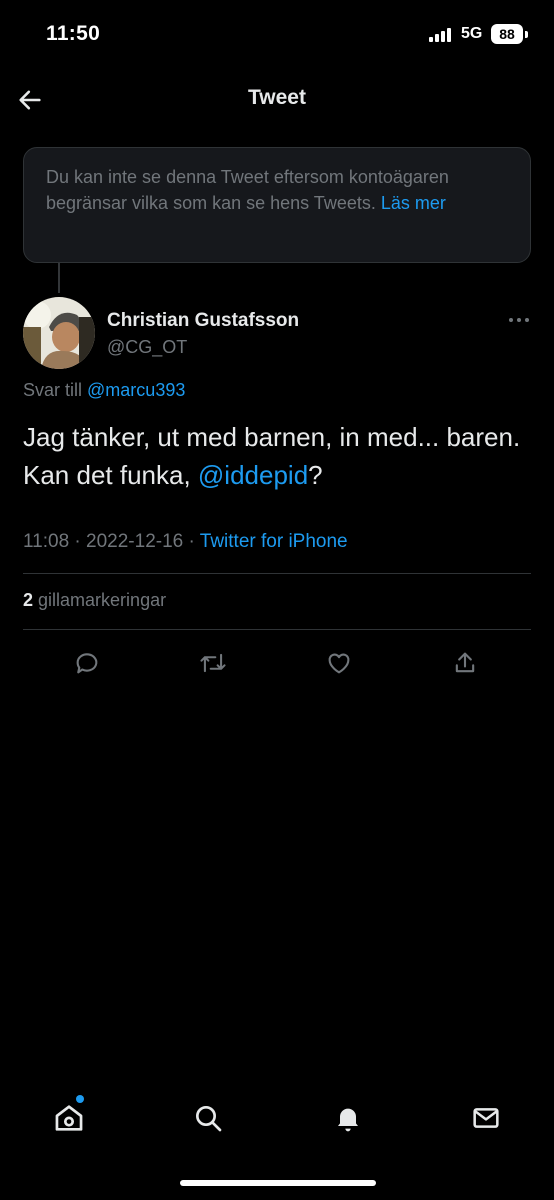  I want to click on likes-count: 2, so click(28, 600).